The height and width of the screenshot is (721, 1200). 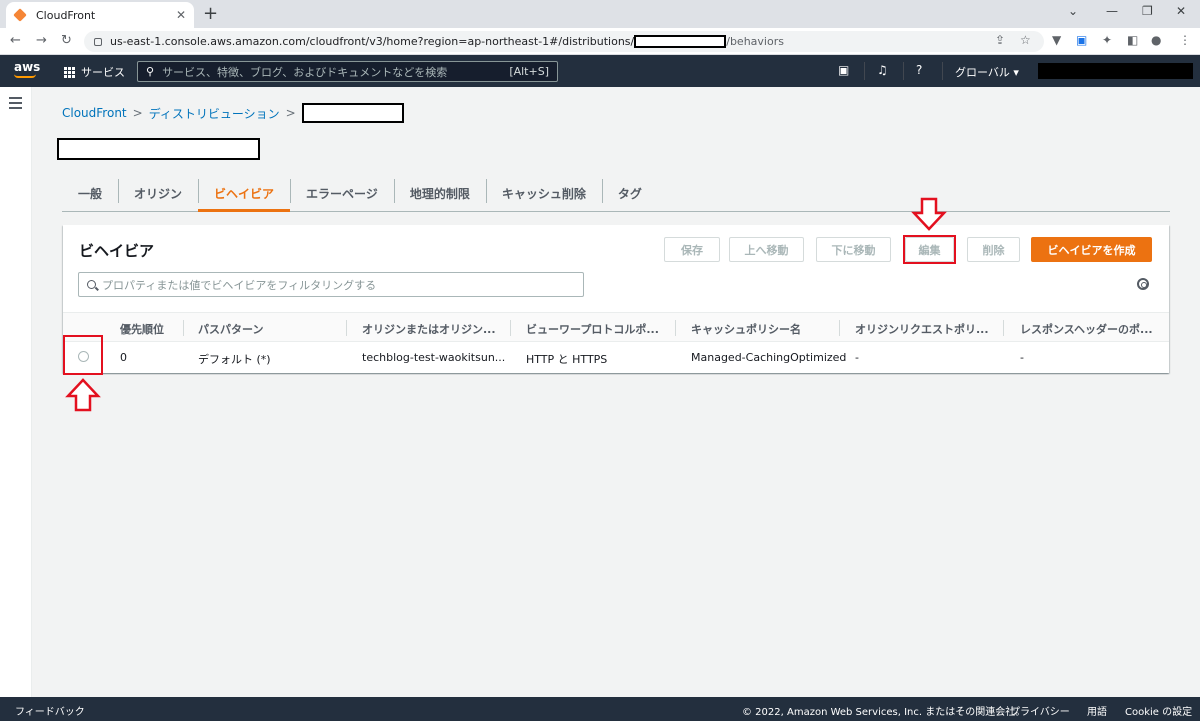 What do you see at coordinates (117, 251) in the screenshot?
I see `panel-title: ビヘイビア` at bounding box center [117, 251].